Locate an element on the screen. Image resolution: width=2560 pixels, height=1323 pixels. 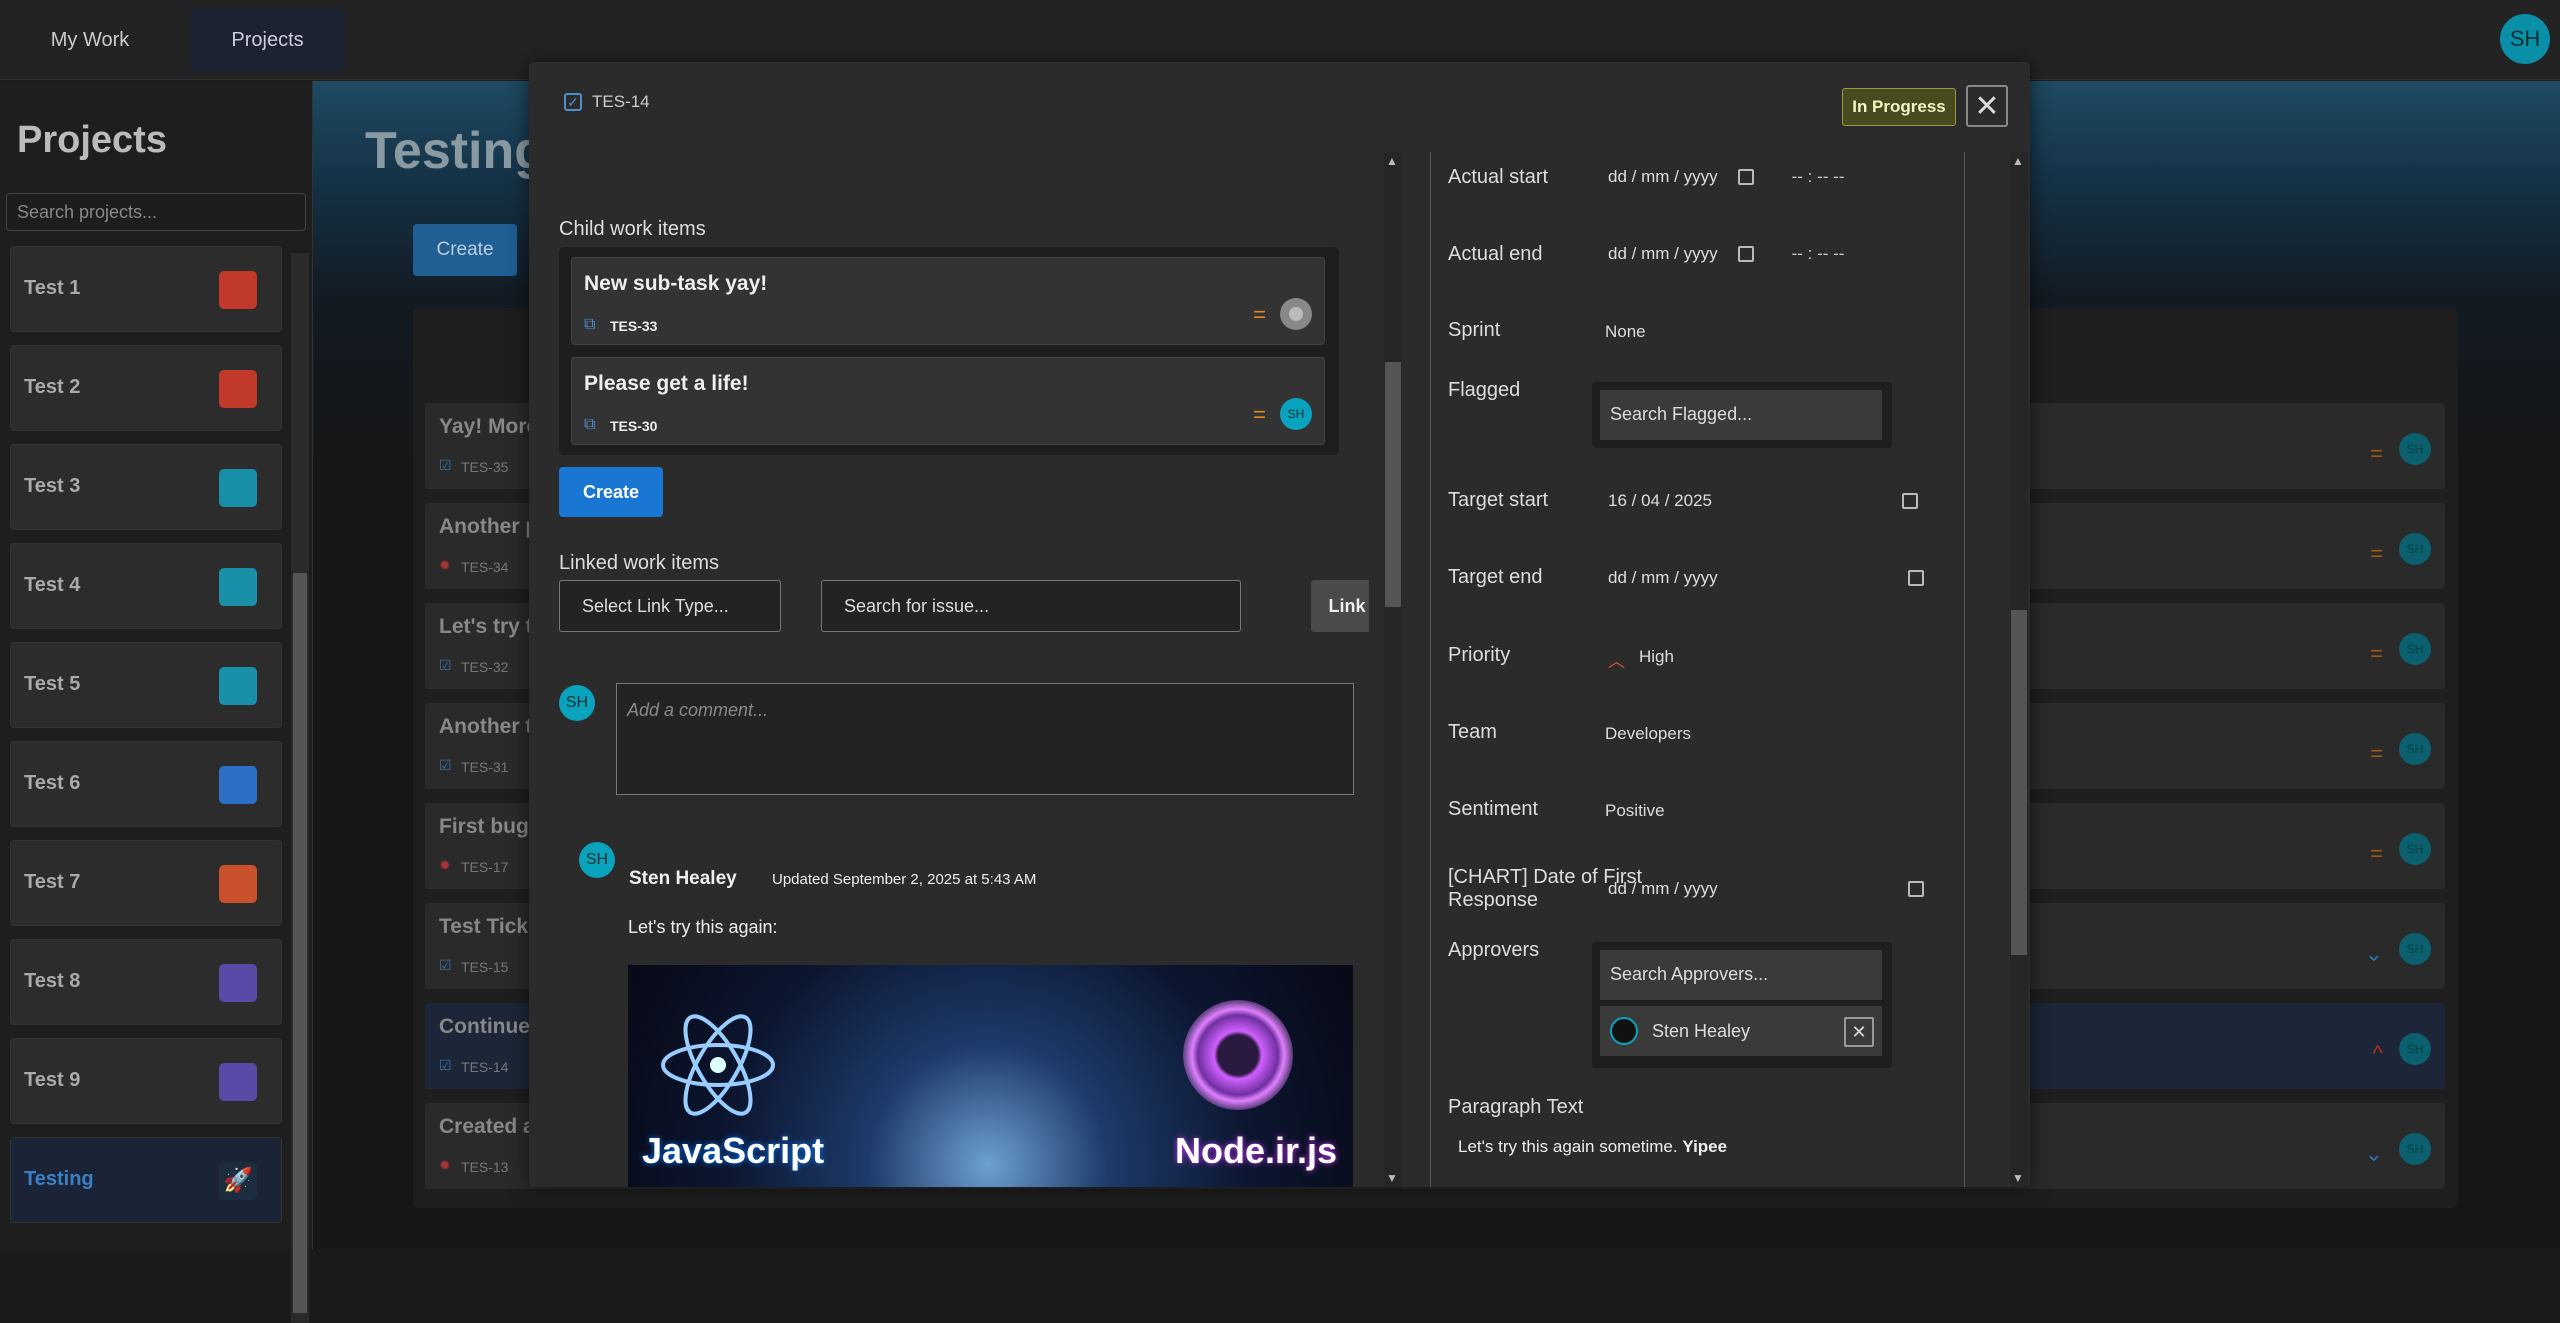
modal-header-key: ✓ TES-14 is located at coordinates (607, 102).